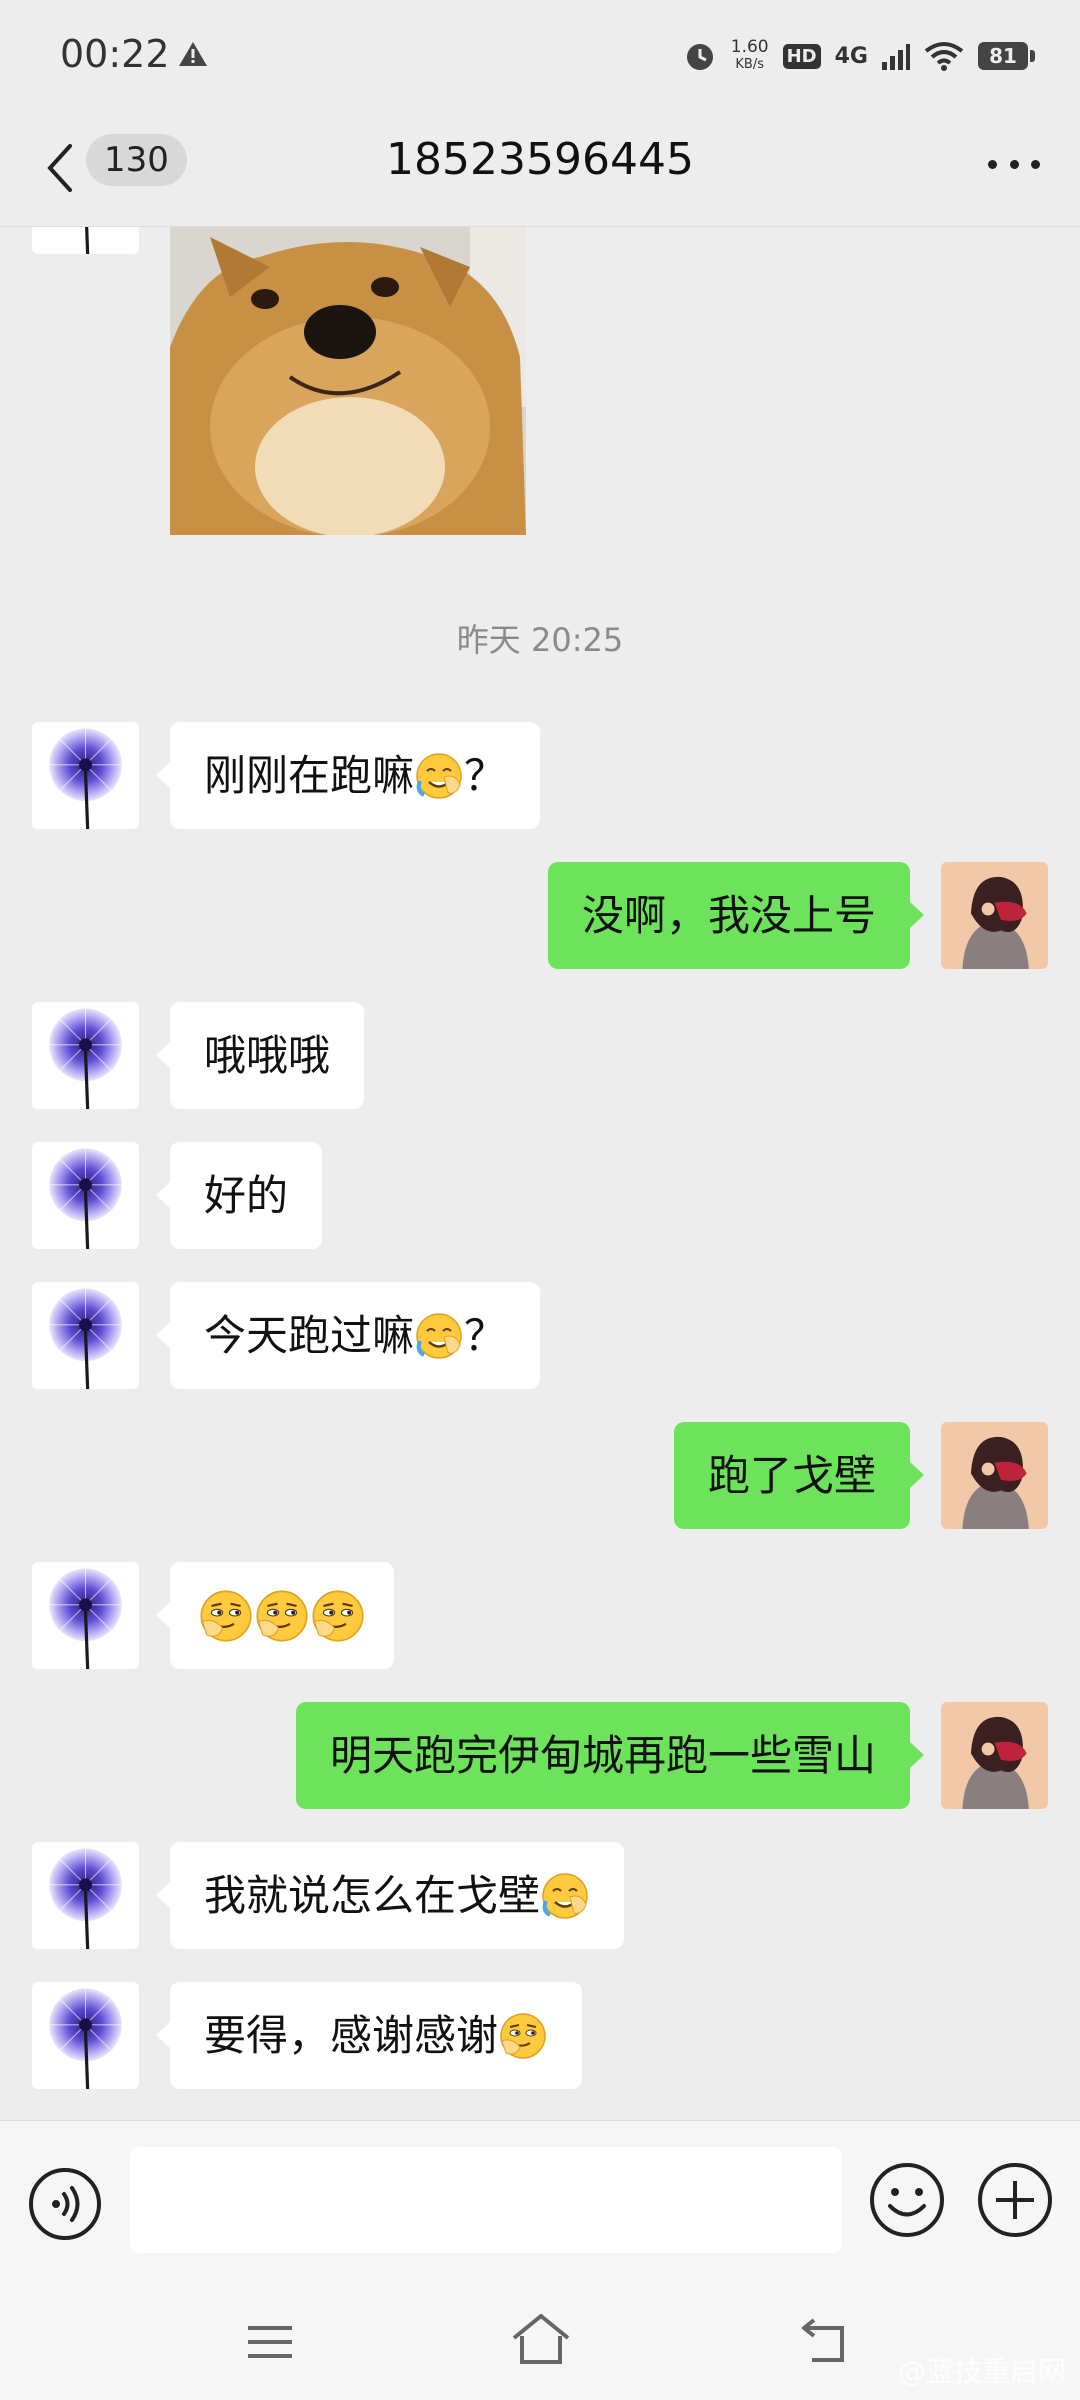  I want to click on system-nav-bar: @蓝技重启网, so click(540, 2340).